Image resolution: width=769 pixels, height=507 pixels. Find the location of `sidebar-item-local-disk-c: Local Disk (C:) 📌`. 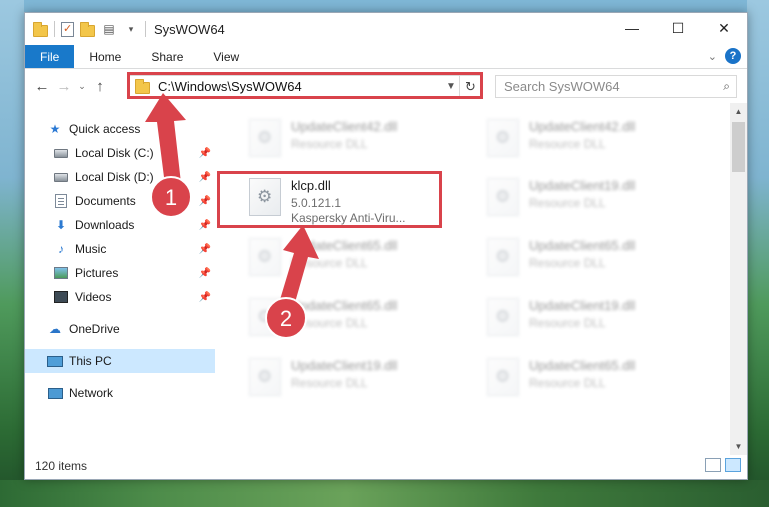

sidebar-item-local-disk-c: Local Disk (C:) 📌 is located at coordinates (120, 153).